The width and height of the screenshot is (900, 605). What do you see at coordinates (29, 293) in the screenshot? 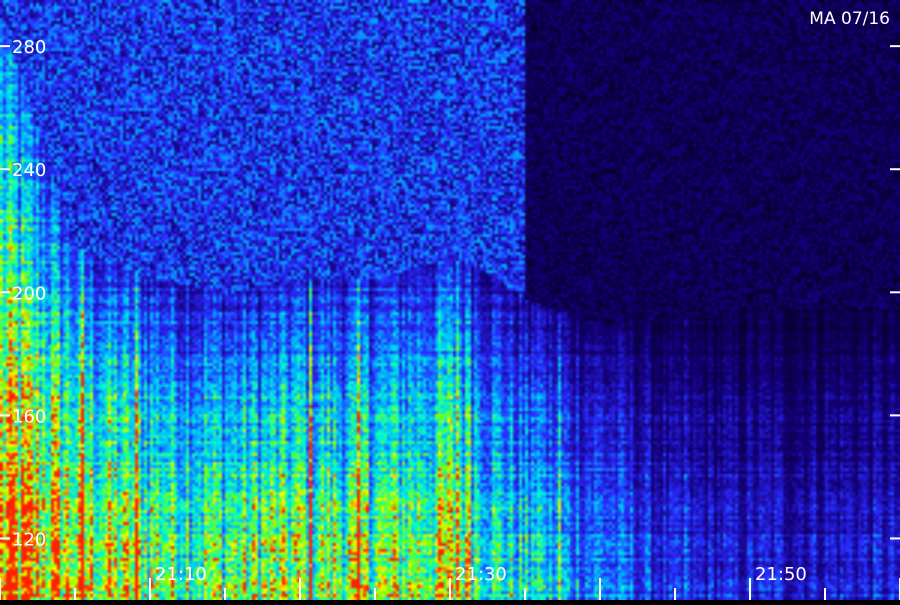
I see `y-tick-label: 200` at bounding box center [29, 293].